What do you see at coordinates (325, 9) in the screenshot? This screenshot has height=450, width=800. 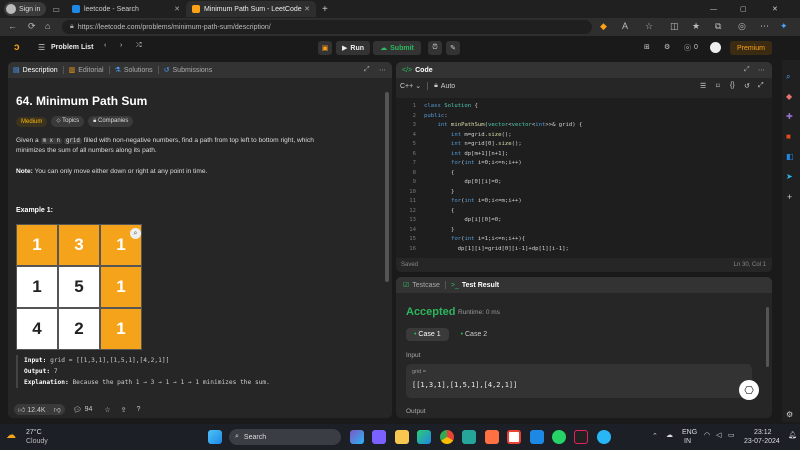 I see `new-tab-button: +` at bounding box center [325, 9].